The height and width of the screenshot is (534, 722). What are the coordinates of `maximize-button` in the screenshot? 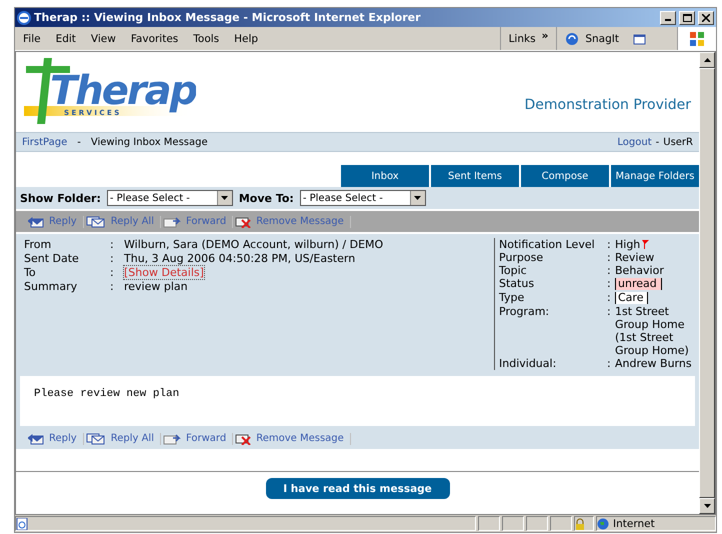 It's located at (687, 17).